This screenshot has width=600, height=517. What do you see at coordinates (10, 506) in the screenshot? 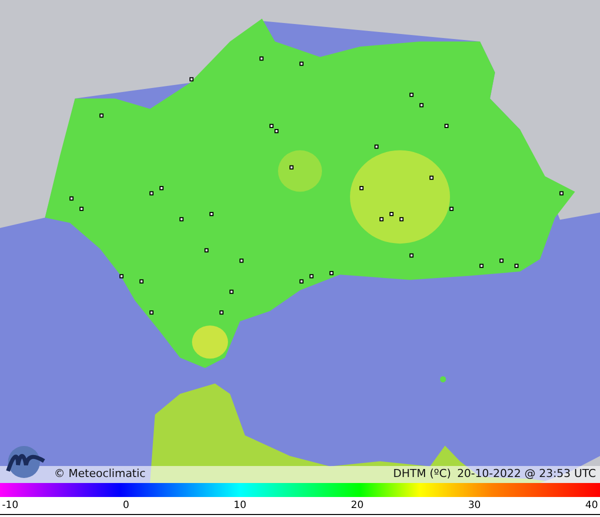
I see `scale-label: -10` at bounding box center [10, 506].